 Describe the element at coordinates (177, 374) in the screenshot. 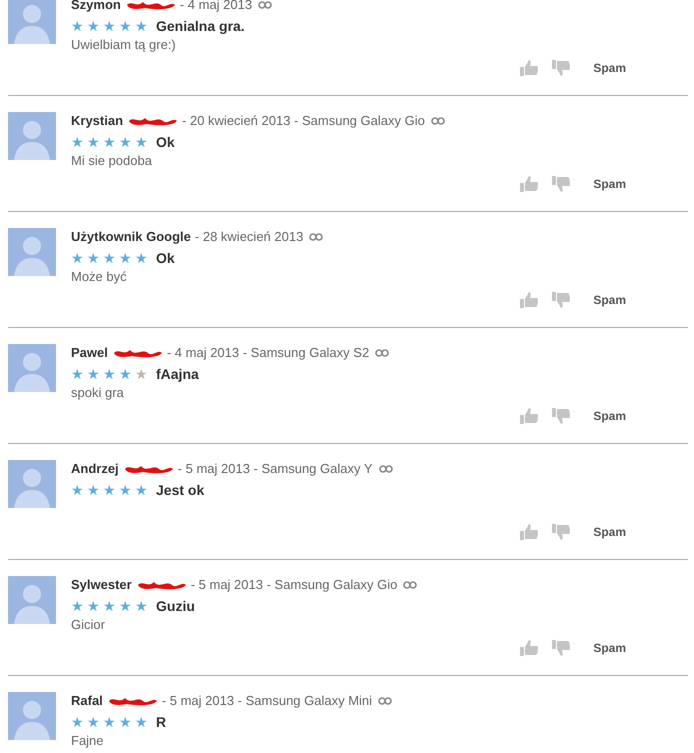

I see `review-title: fAajna` at that location.